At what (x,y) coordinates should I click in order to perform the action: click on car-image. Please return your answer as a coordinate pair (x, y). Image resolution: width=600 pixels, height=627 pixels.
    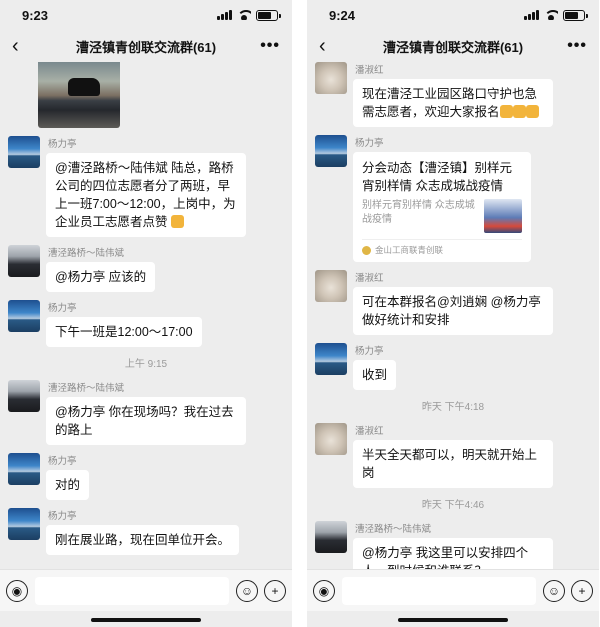
    Looking at the image, I should click on (84, 87).